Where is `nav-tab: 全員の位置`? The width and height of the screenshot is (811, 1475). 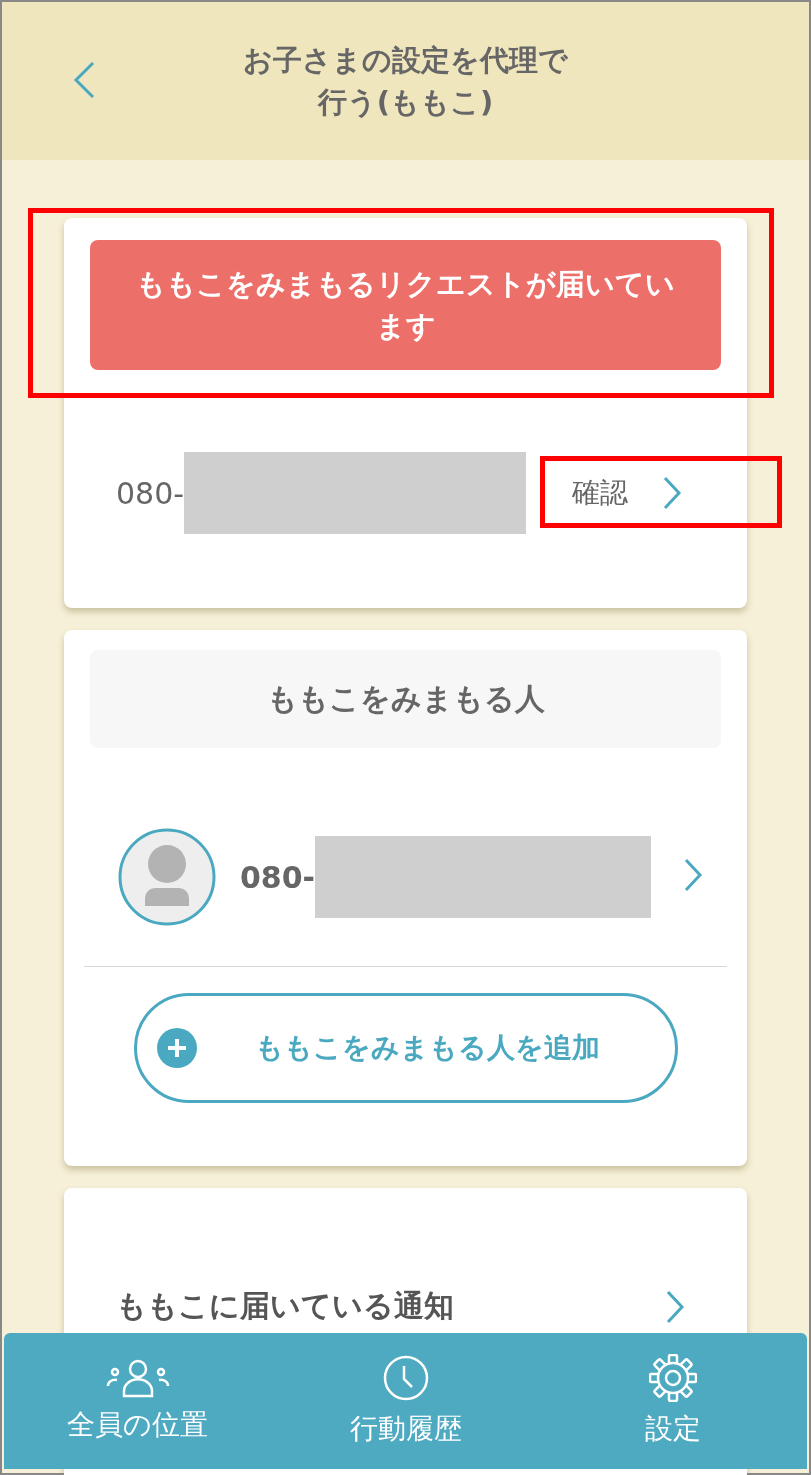
nav-tab: 全員の位置 is located at coordinates (138, 1401).